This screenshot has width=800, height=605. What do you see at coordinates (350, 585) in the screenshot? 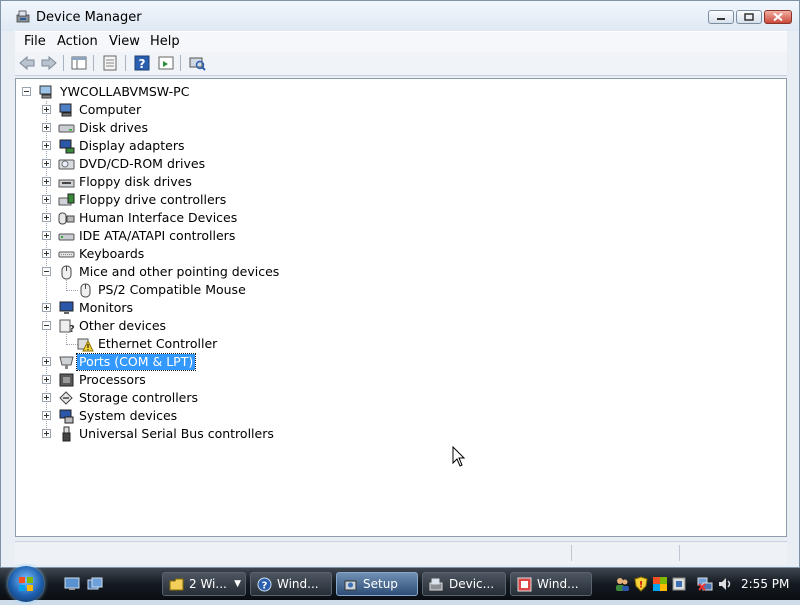
I see `setup-icon` at bounding box center [350, 585].